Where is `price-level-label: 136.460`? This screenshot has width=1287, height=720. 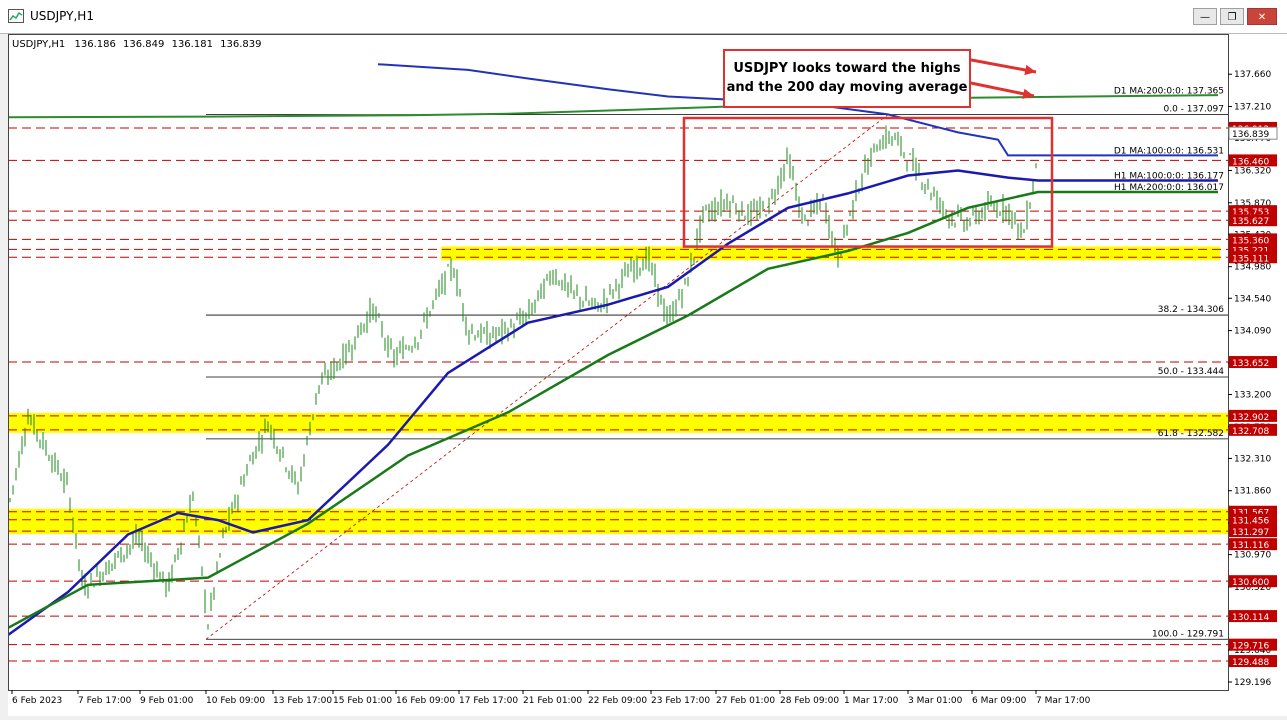 price-level-label: 136.460 is located at coordinates (1250, 162).